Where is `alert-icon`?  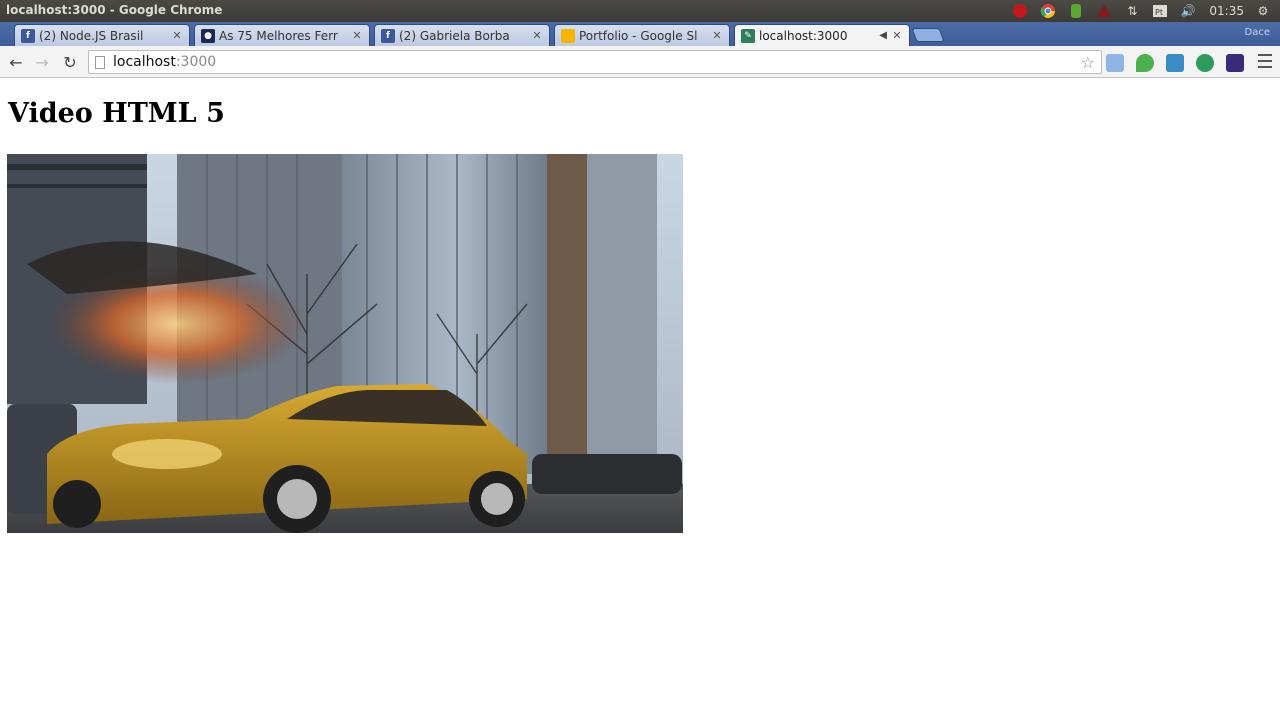
alert-icon is located at coordinates (1104, 11).